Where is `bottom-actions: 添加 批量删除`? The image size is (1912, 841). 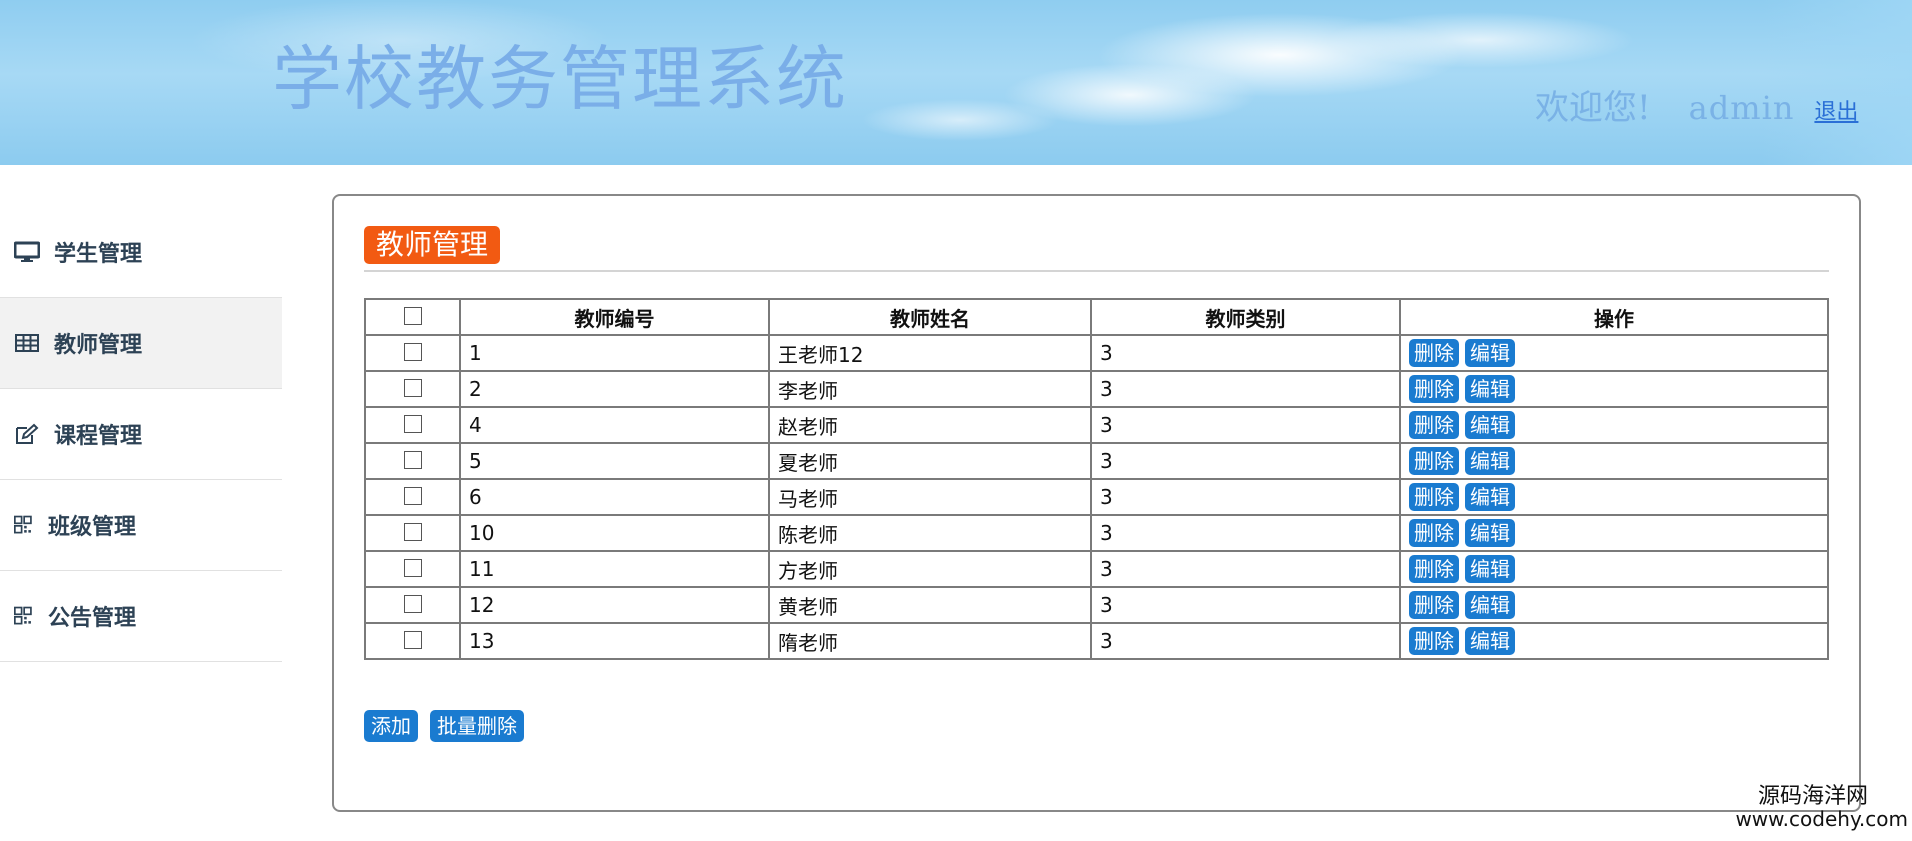 bottom-actions: 添加 批量删除 is located at coordinates (444, 726).